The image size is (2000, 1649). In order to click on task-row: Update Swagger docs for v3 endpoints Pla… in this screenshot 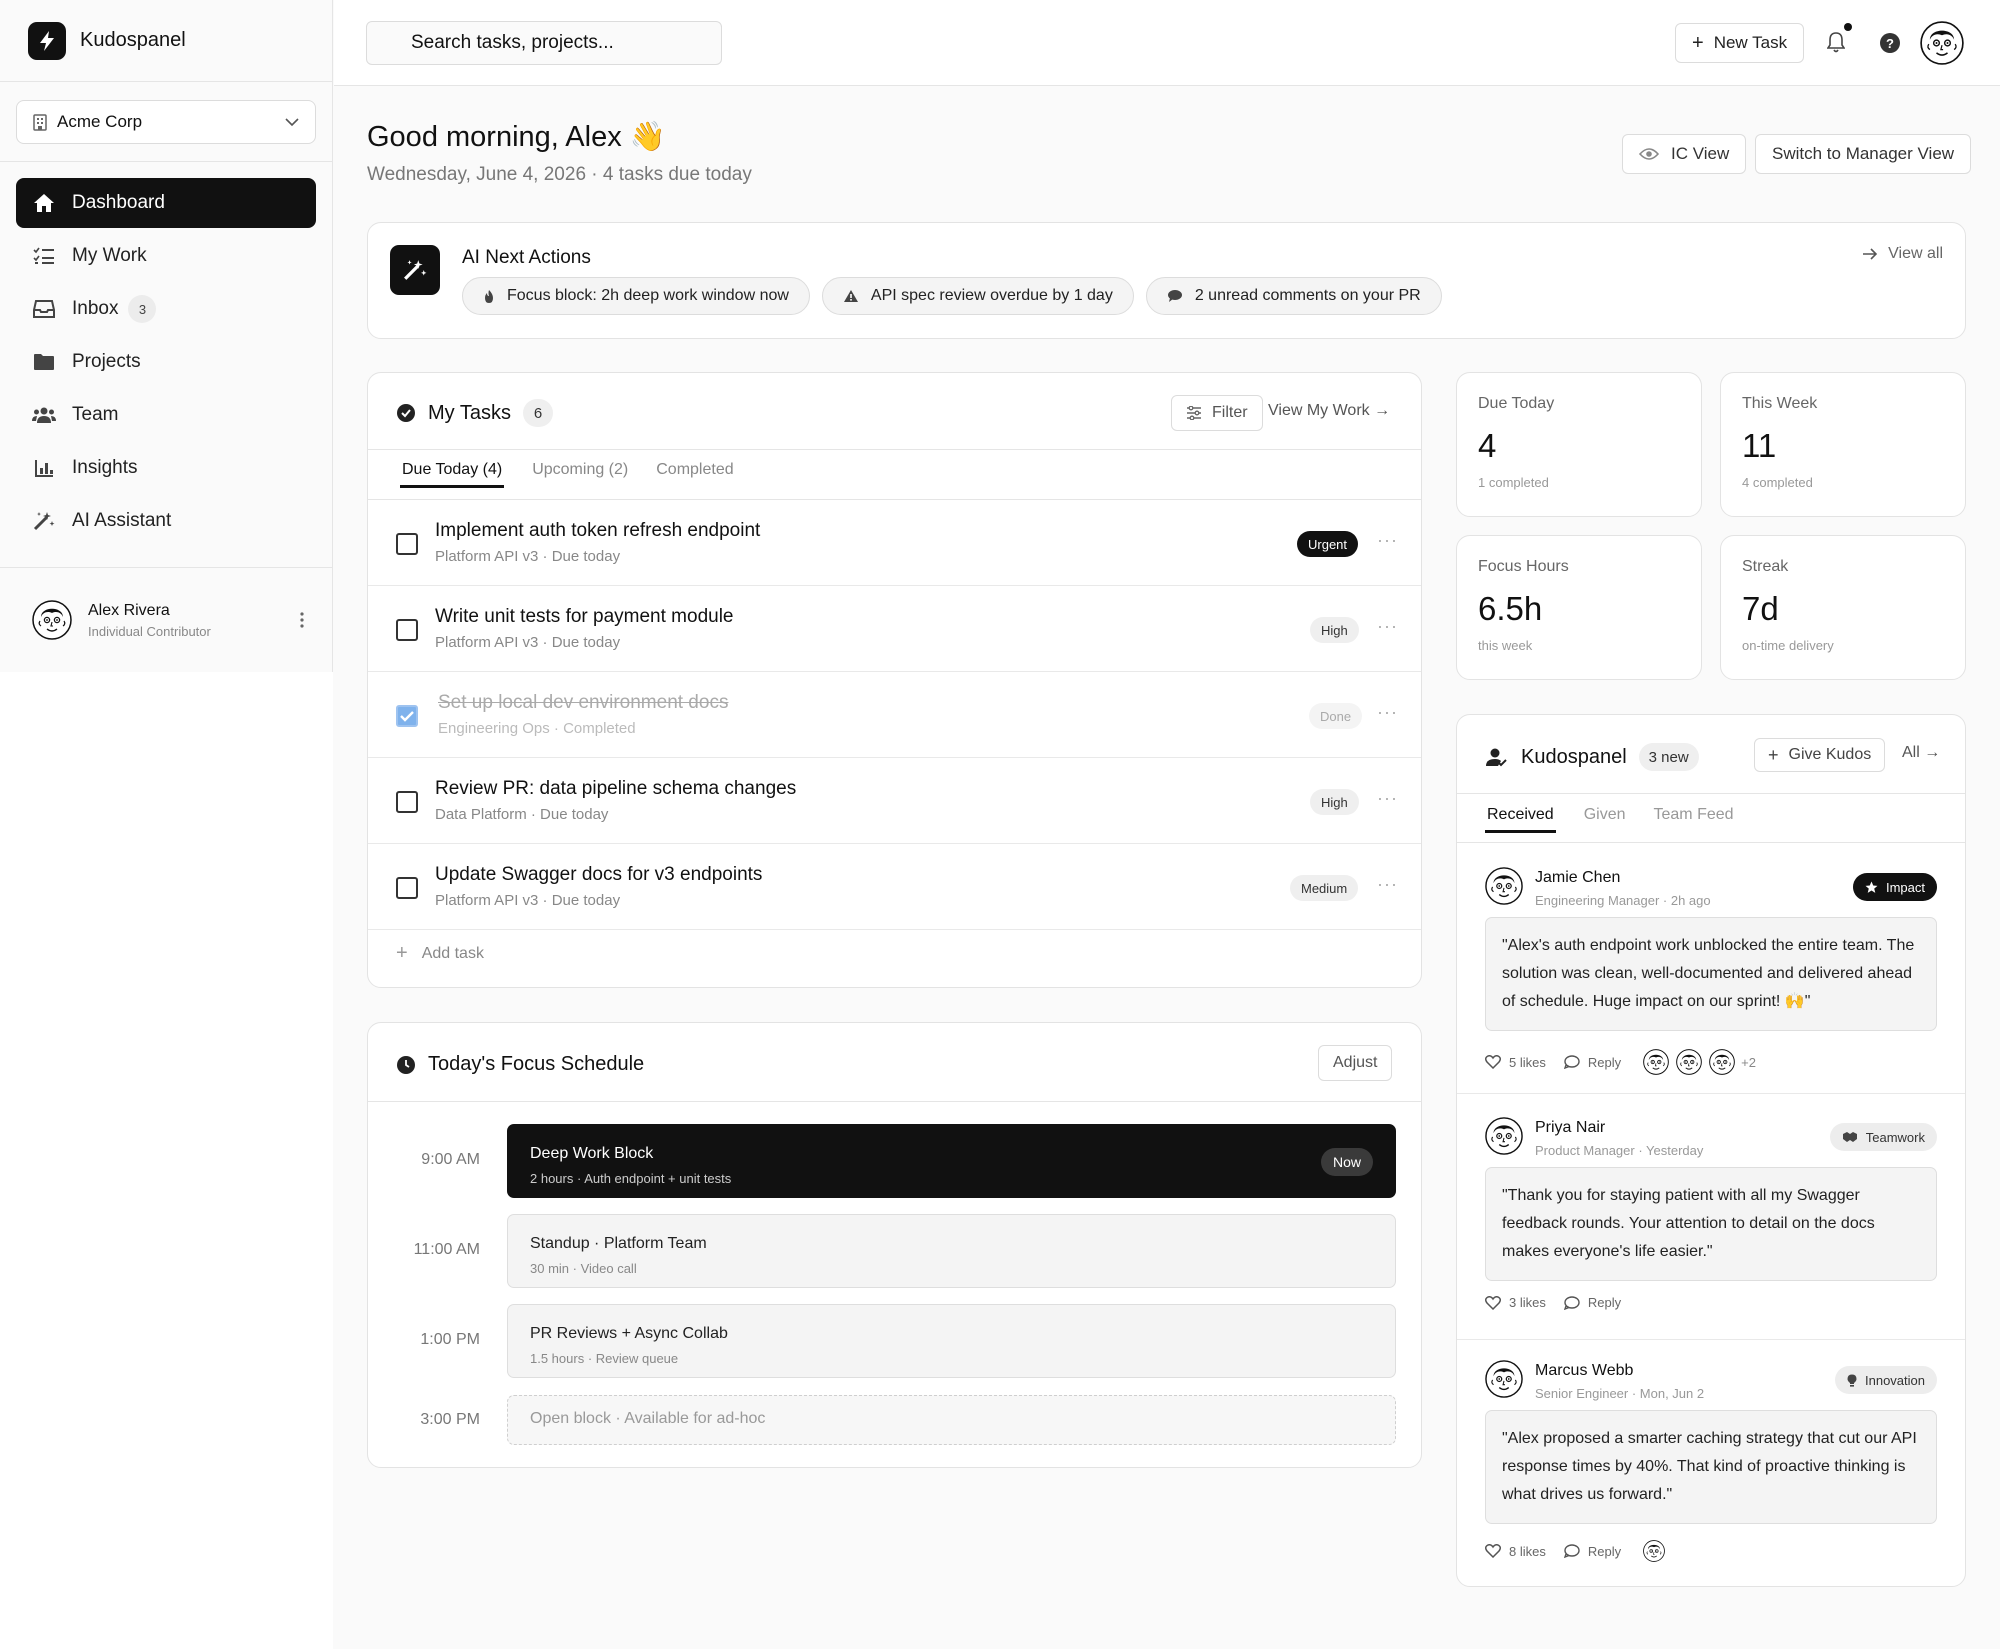, I will do `click(894, 887)`.